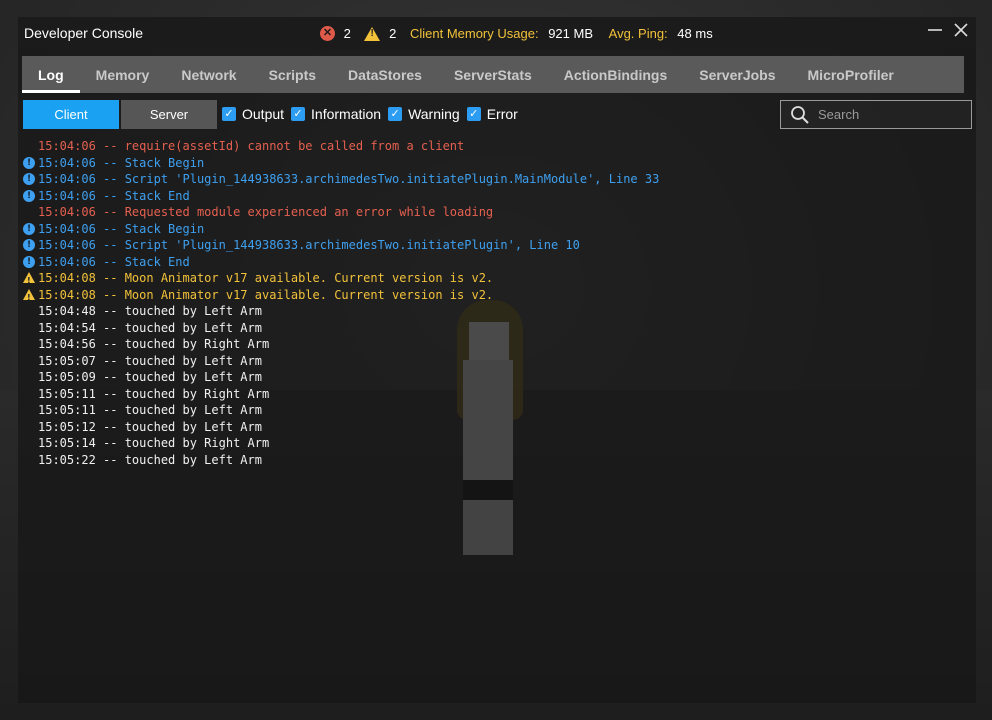 The height and width of the screenshot is (720, 992). What do you see at coordinates (208, 74) in the screenshot?
I see `tab-network: Network` at bounding box center [208, 74].